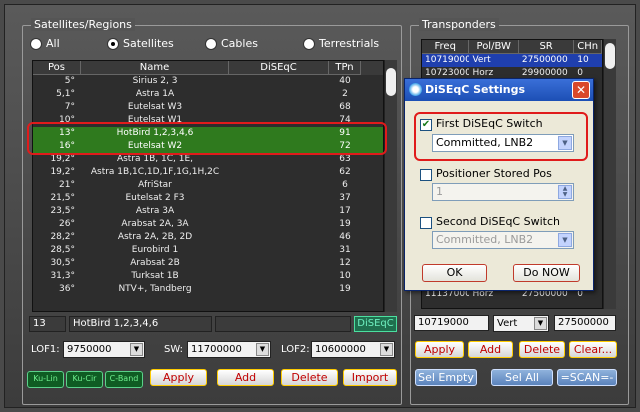 This screenshot has height=412, width=640. What do you see at coordinates (512, 60) in the screenshot?
I see `transponder-row: 10719000 Vert 27500000 10` at bounding box center [512, 60].